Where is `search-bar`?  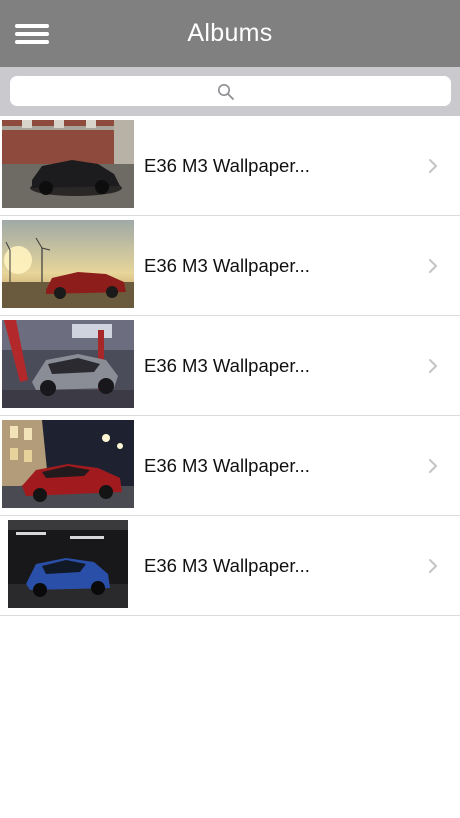
search-bar is located at coordinates (230, 91).